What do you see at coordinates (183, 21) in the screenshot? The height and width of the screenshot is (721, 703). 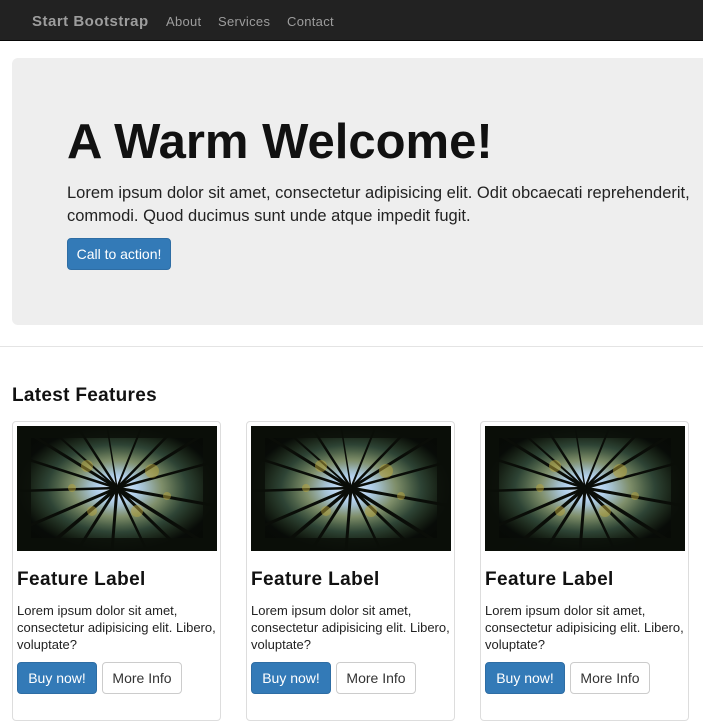 I see `nav-link-about: About` at bounding box center [183, 21].